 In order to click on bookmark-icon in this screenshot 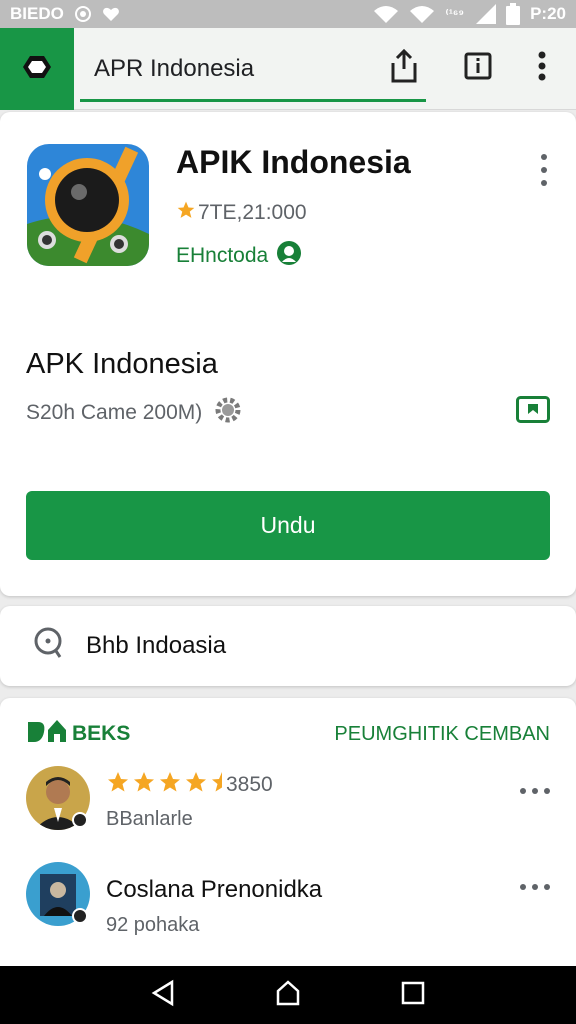, I will do `click(533, 413)`.